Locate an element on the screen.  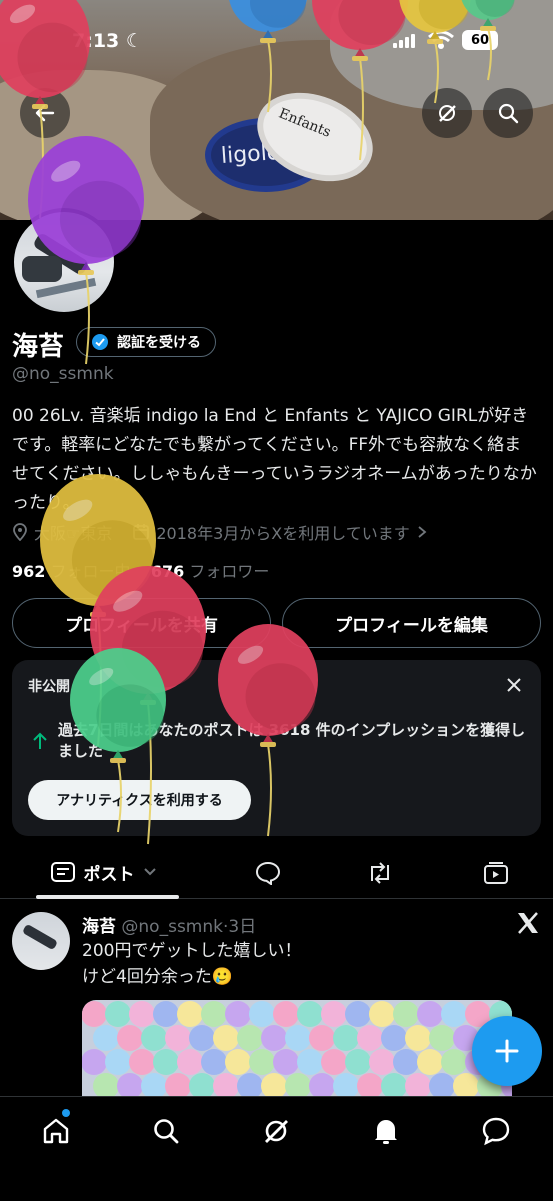
chevron-right-icon is located at coordinates (422, 532).